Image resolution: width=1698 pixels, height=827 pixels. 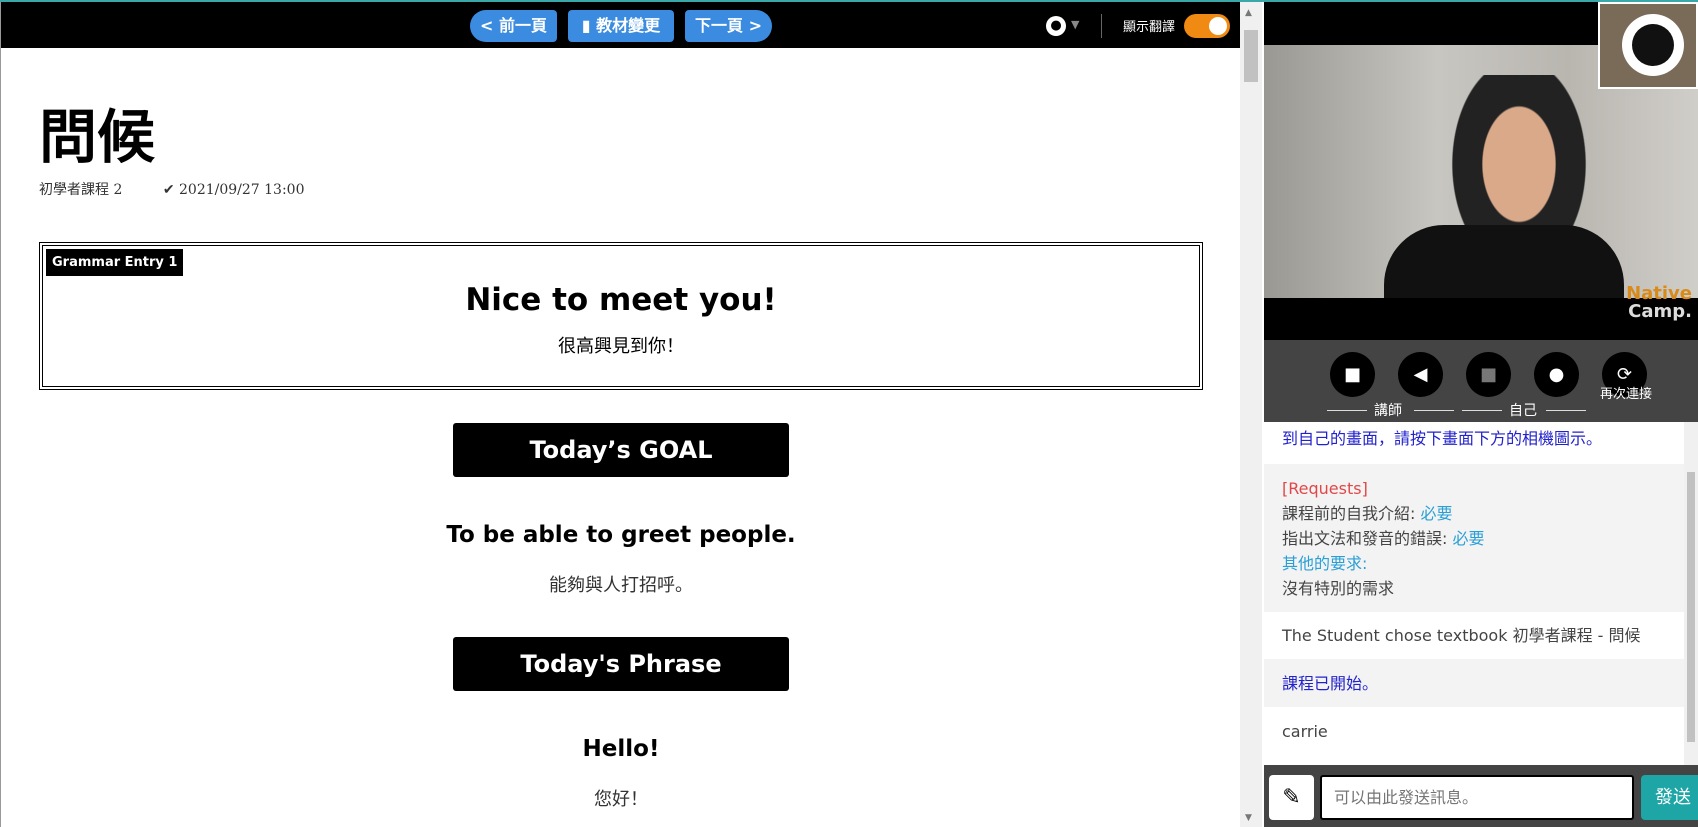 What do you see at coordinates (1504, 261) in the screenshot?
I see `tutor-body` at bounding box center [1504, 261].